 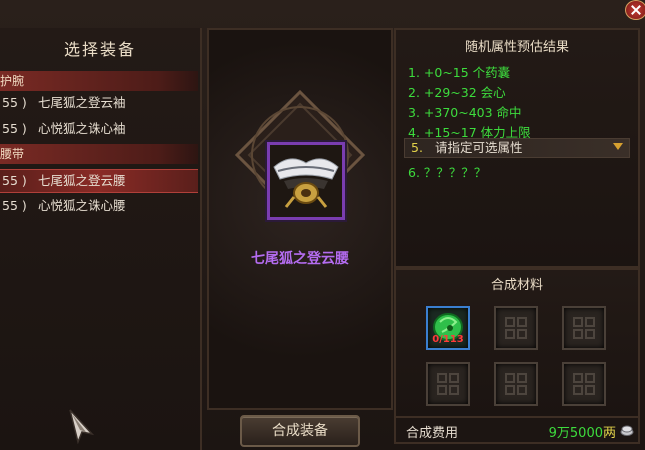 I want to click on cost-value: 9万5000两, so click(x=582, y=431).